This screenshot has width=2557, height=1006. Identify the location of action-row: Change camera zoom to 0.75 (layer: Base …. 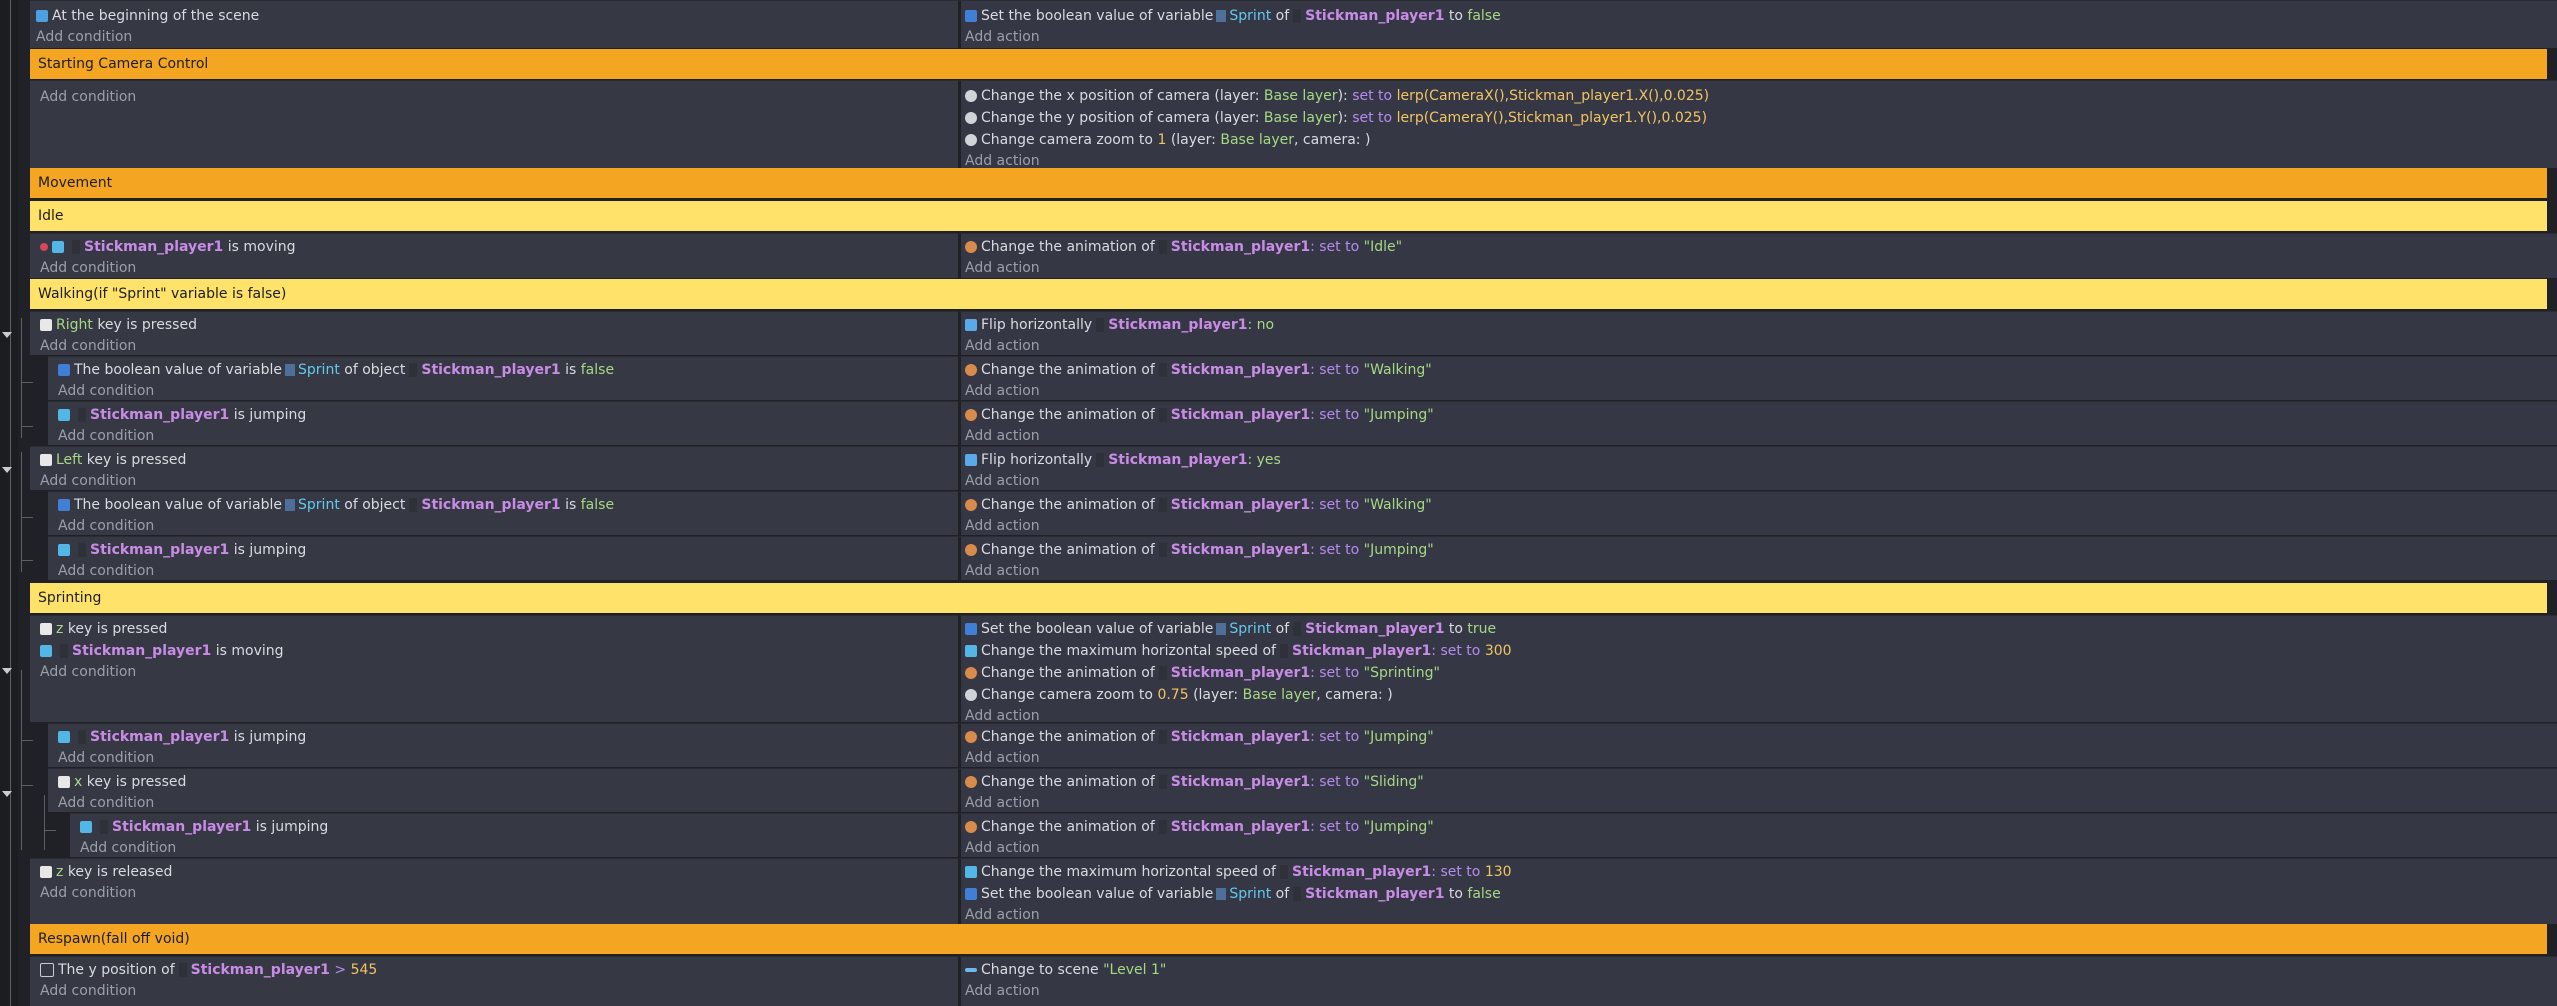
(1761, 695).